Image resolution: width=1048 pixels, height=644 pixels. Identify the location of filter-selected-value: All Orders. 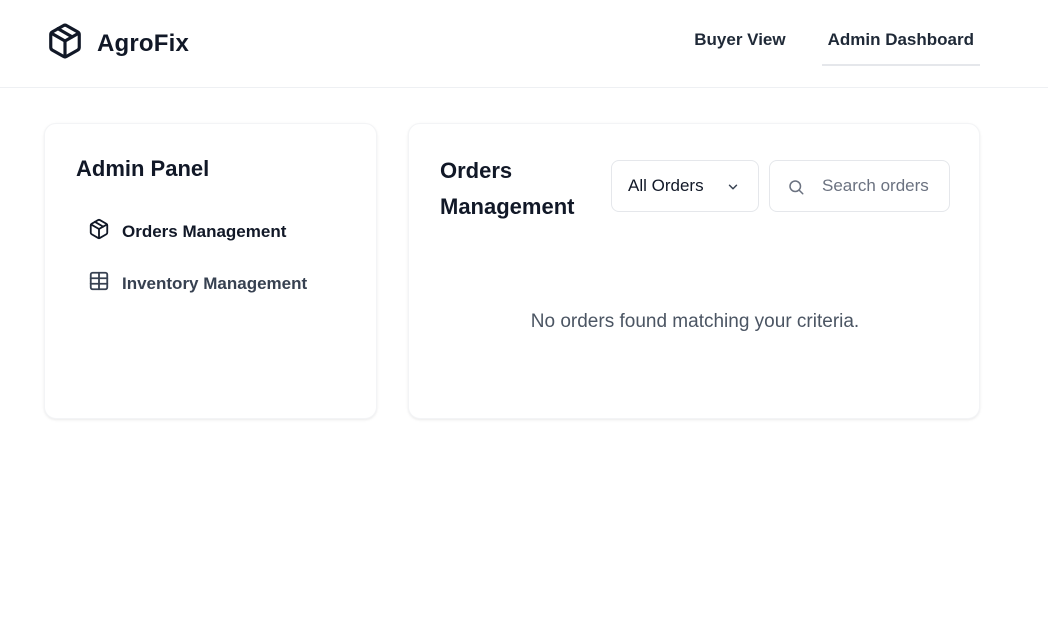
(666, 185).